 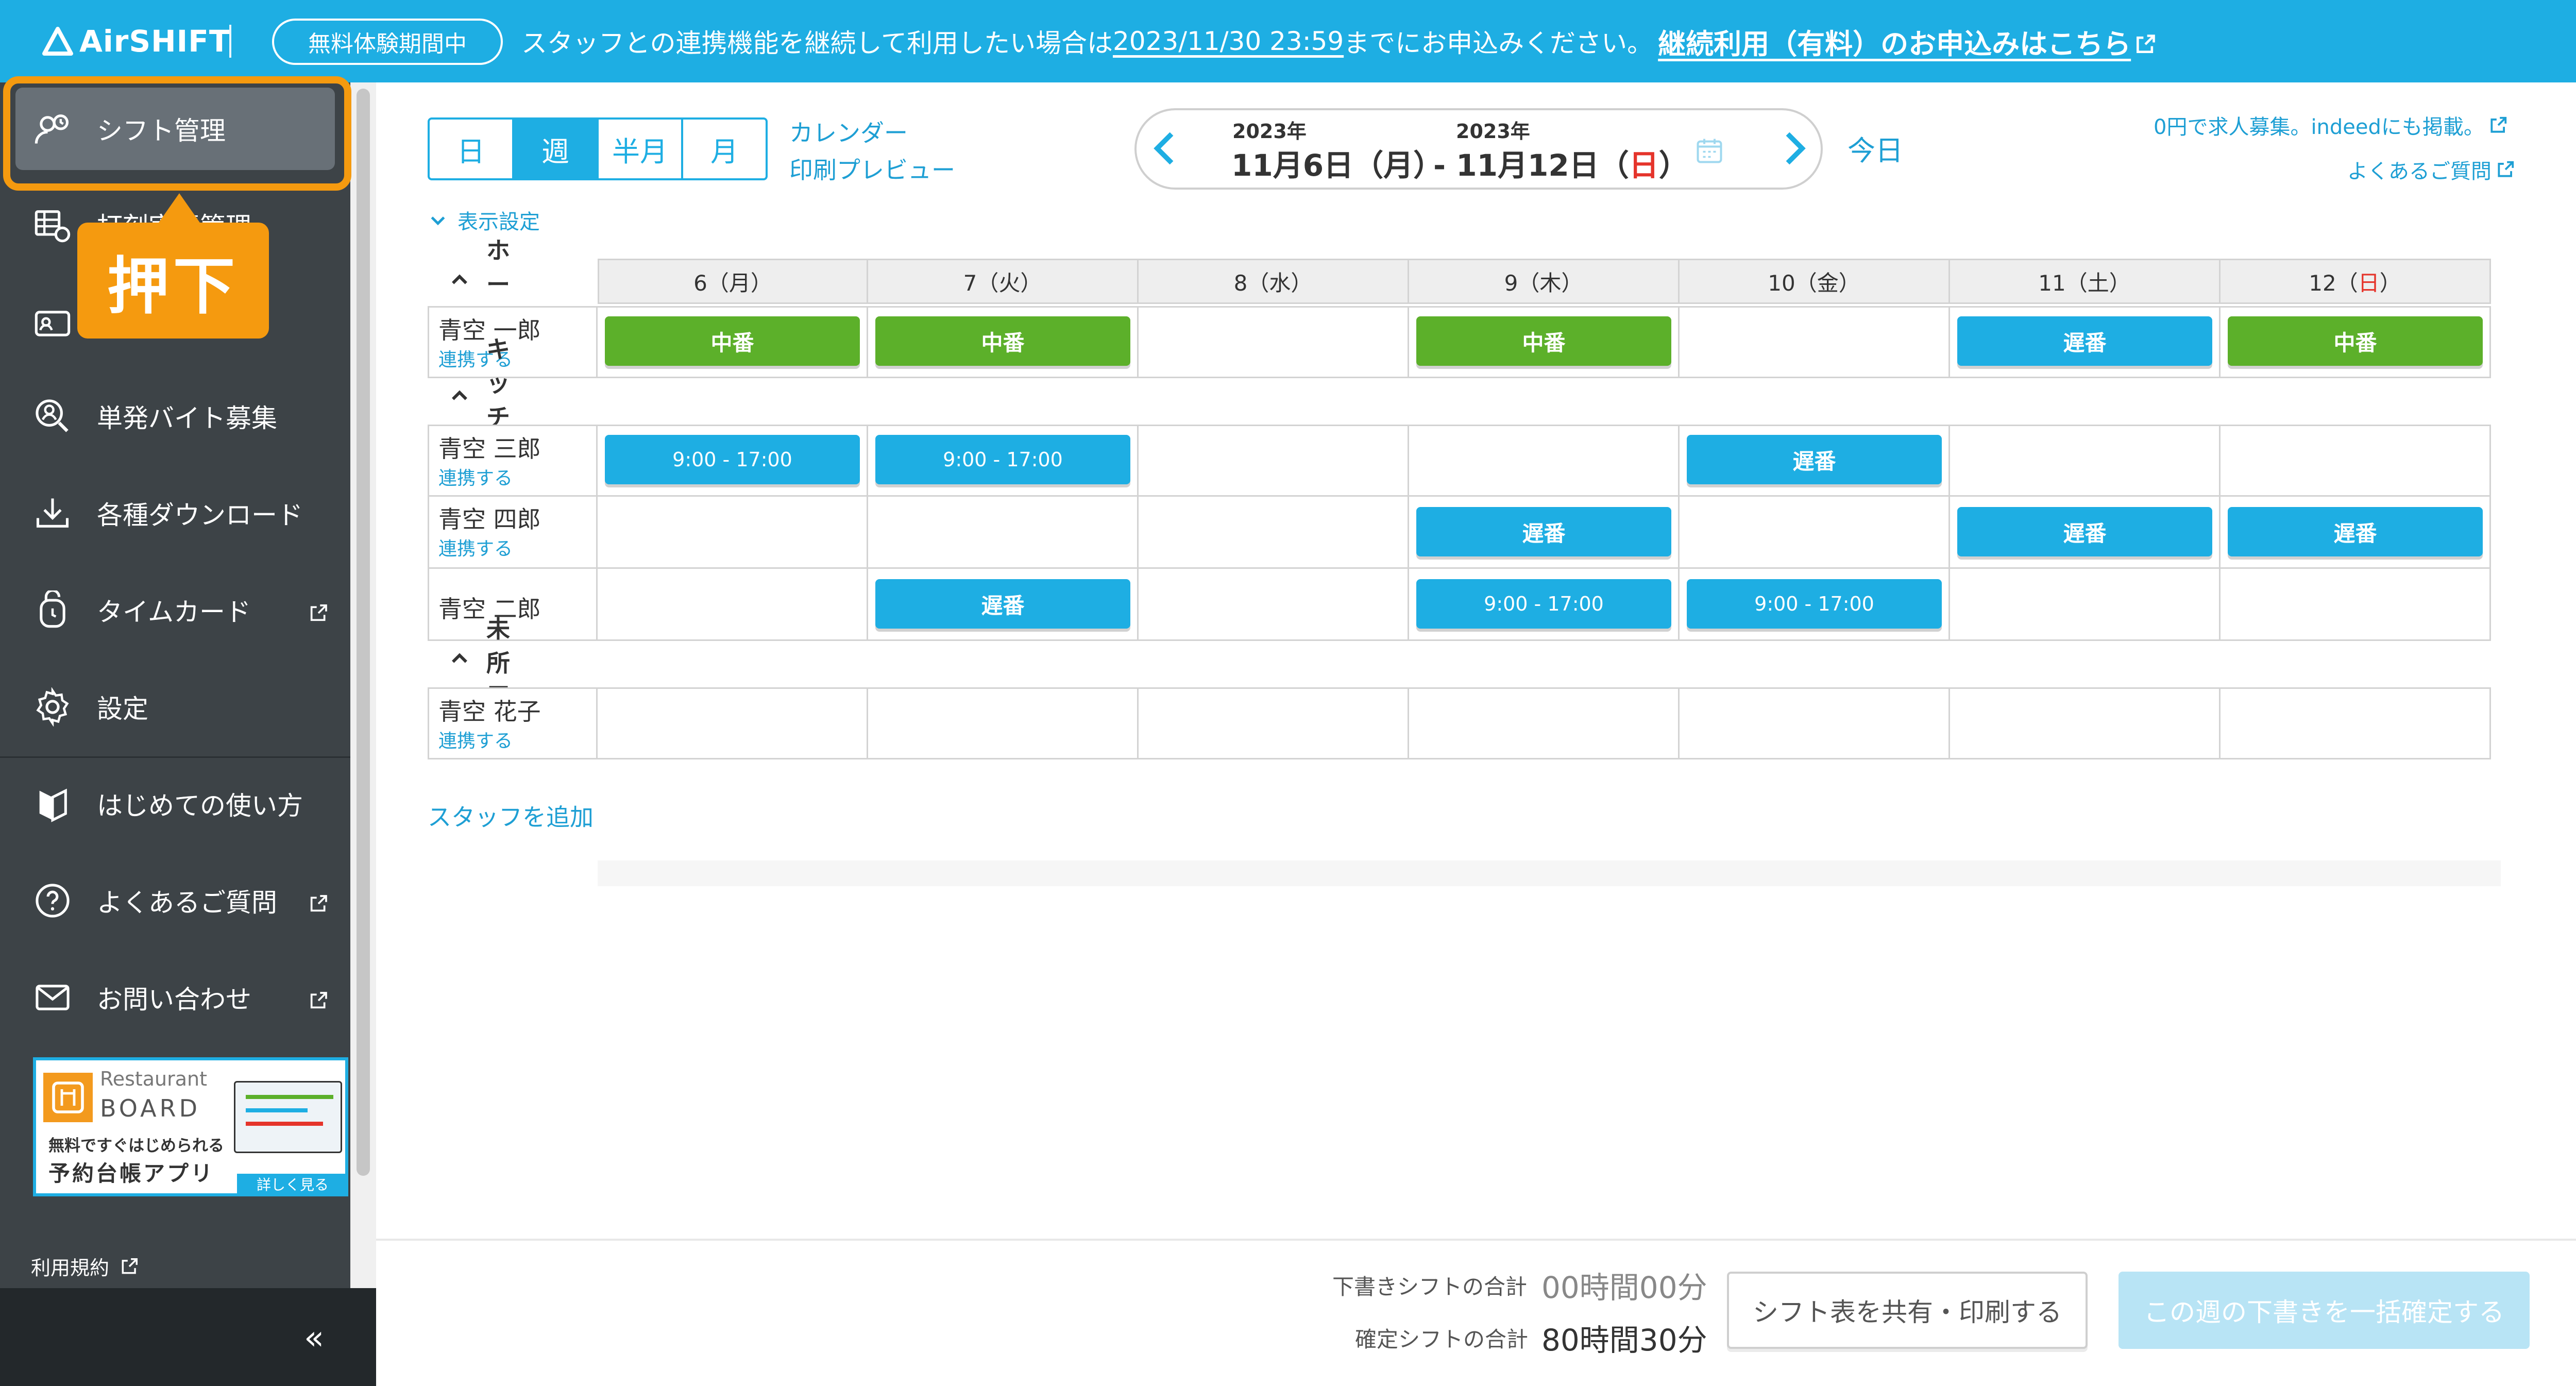 I want to click on staff-name-cell: 青空 三郎 連携する, so click(x=513, y=461).